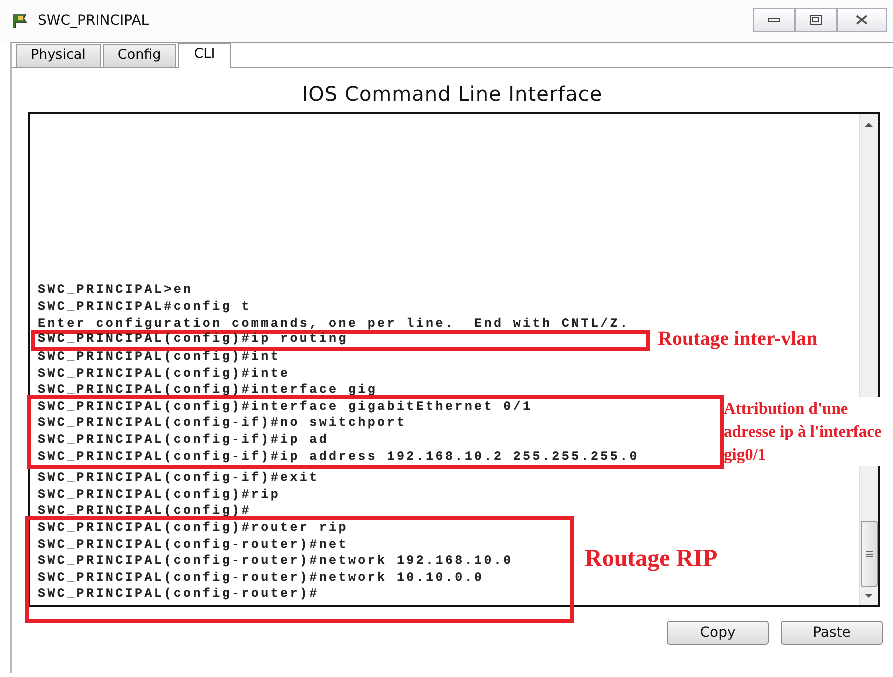 This screenshot has height=677, width=893. Describe the element at coordinates (179, 594) in the screenshot. I see `terminal-line: SWC_PRINCIPAL(config-router)#` at that location.